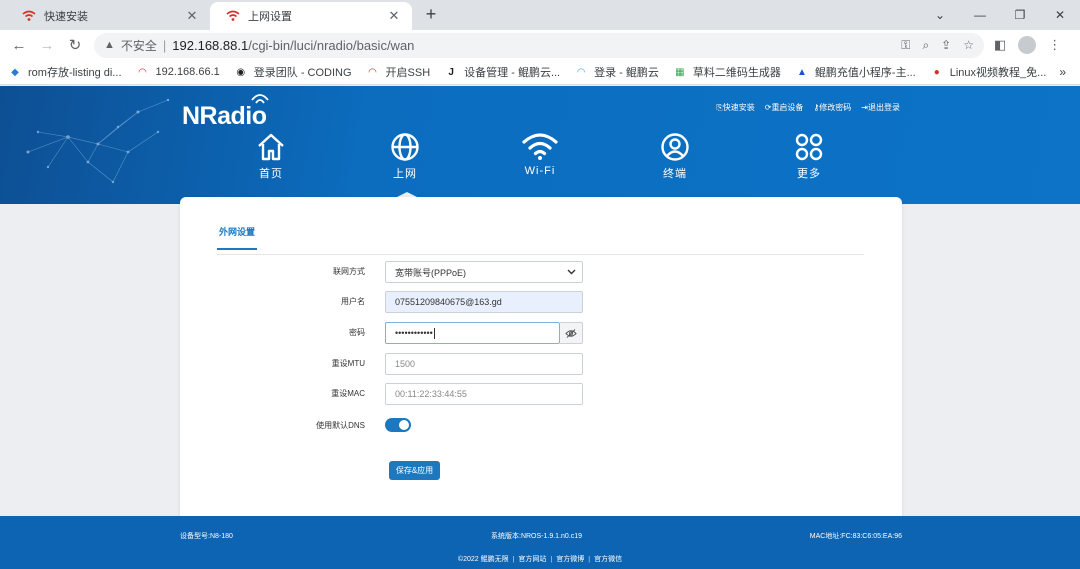  I want to click on nav-item-wifi: Wi-Fi, so click(540, 154).